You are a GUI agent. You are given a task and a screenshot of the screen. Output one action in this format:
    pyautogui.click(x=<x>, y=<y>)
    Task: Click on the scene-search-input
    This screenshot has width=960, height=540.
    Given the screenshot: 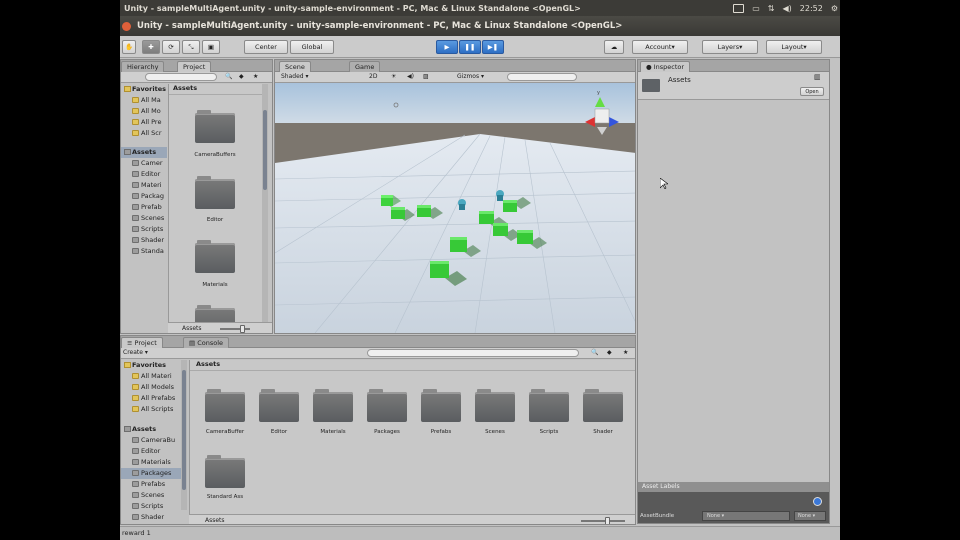 What is the action you would take?
    pyautogui.click(x=542, y=77)
    